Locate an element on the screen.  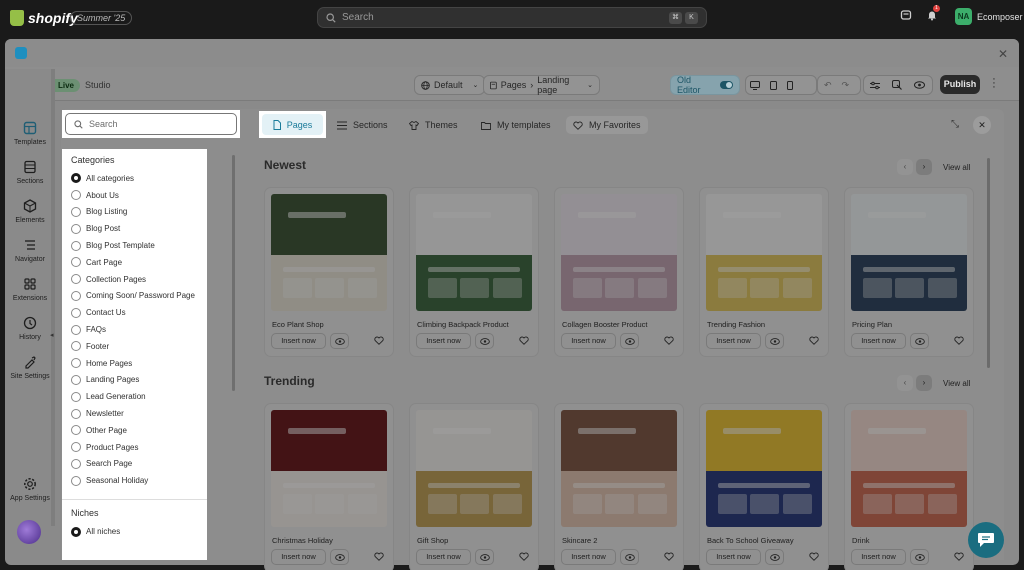
template-card: Collagen Booster Product Insert now is located at coordinates (619, 272).